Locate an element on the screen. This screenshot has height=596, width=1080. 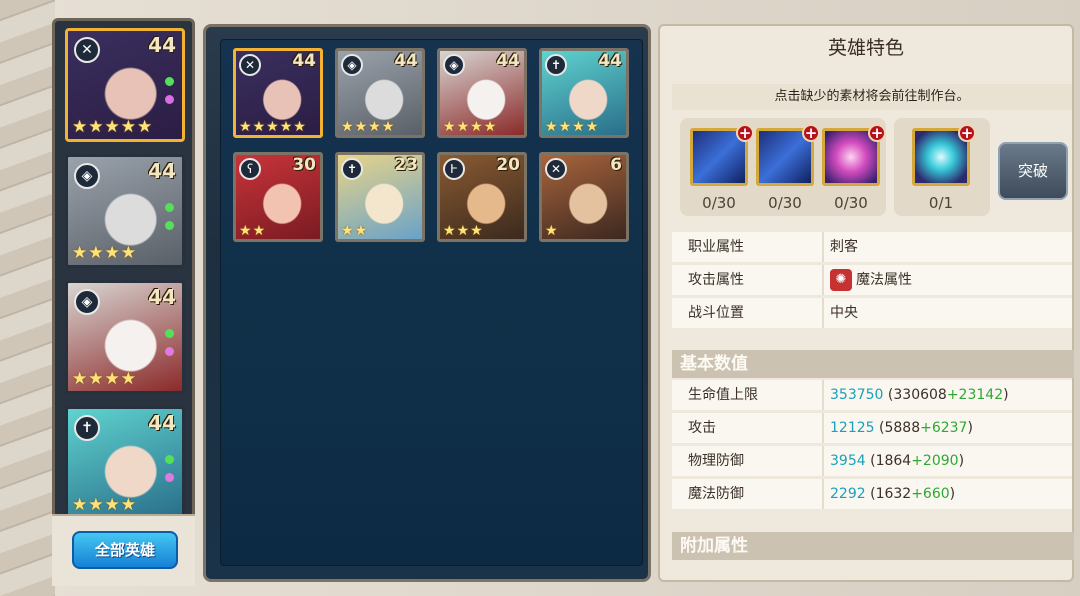
hero-side-list: ✕ 44 ★ ★ ★ ★ ★ ◈ 44 ★ ★ ★ ★ ◈ 44 ★ ★ ★ ★ ✝ 44 ★ ★ ★ ★ is located at coordinates (123, 301).